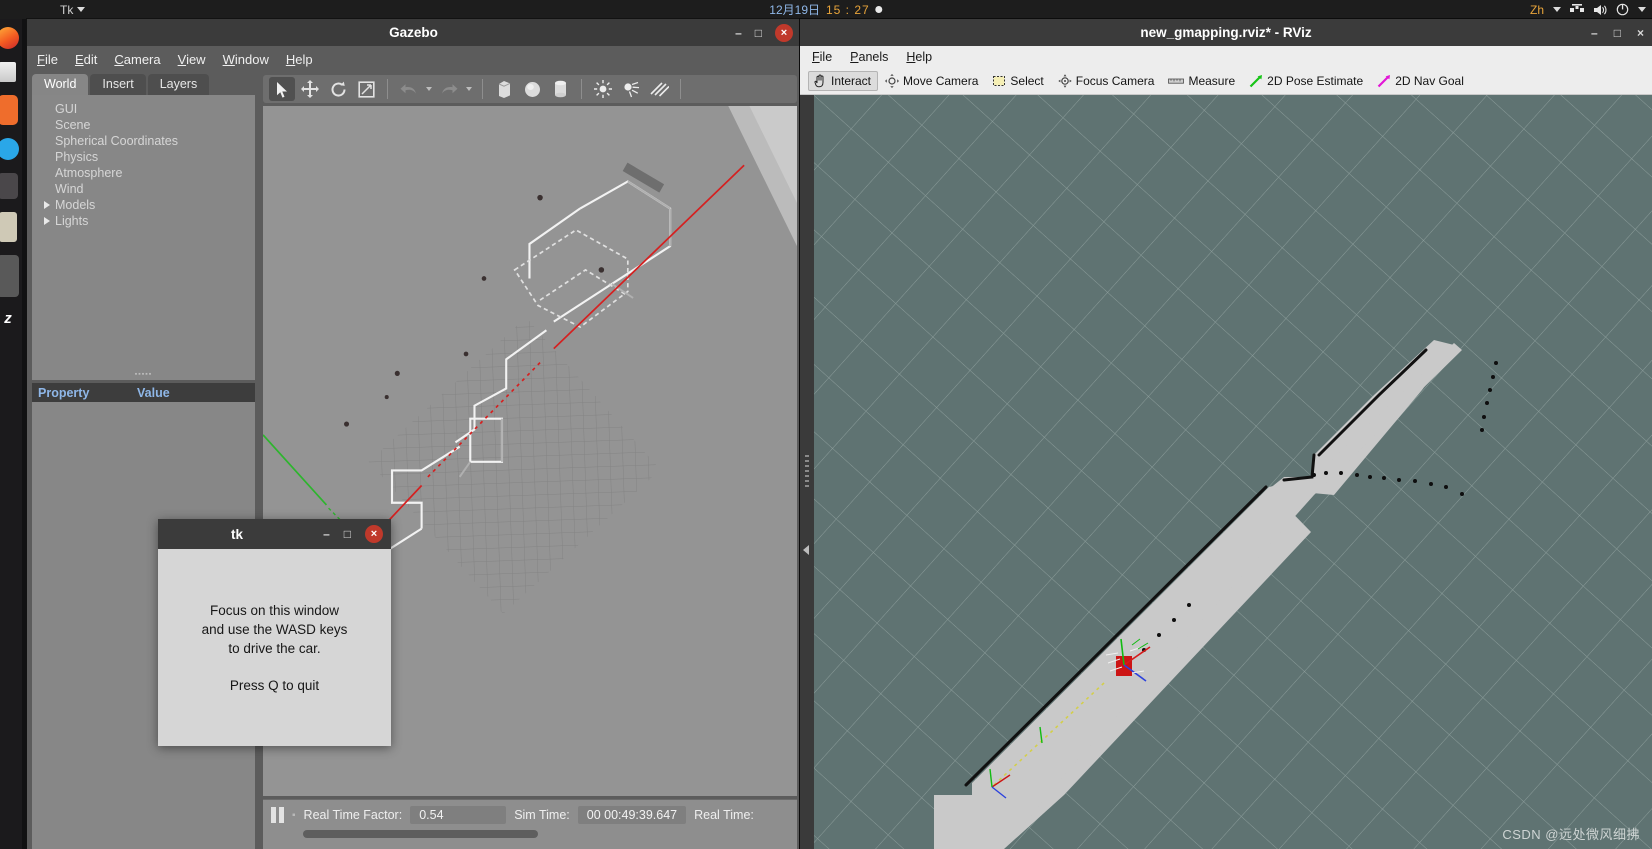 The height and width of the screenshot is (849, 1652). Describe the element at coordinates (1577, 9) in the screenshot. I see `network-icon` at that location.